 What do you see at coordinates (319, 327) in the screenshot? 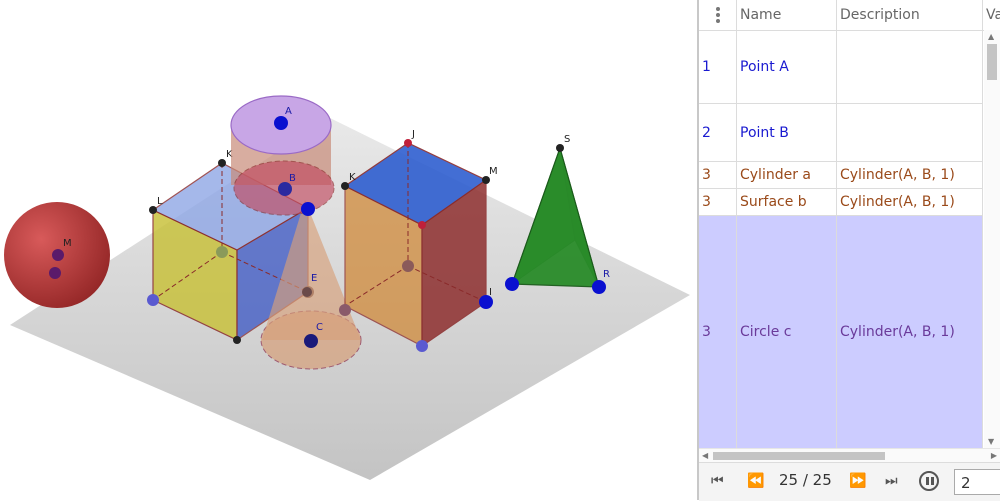
I see `label-c: C` at bounding box center [319, 327].